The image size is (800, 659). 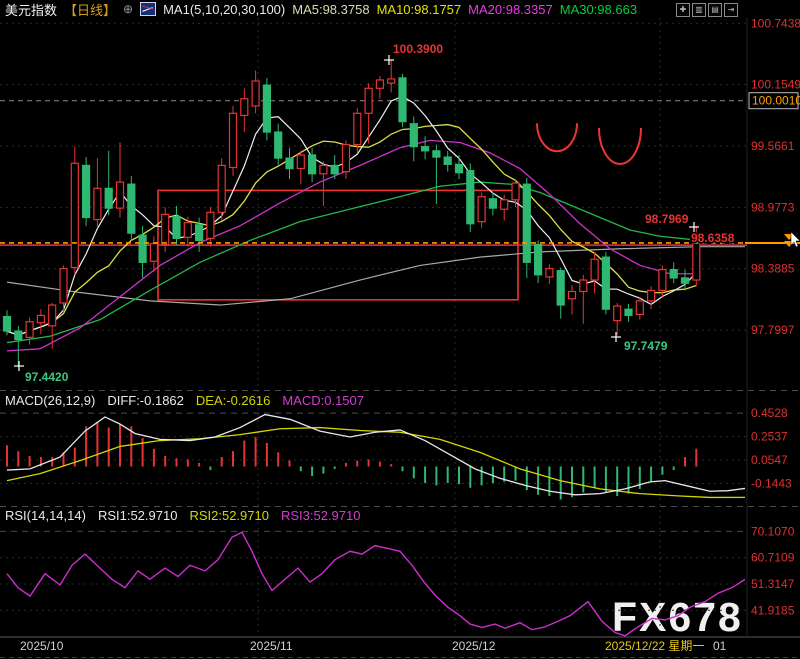 What do you see at coordinates (598, 9) in the screenshot?
I see `ma30-value: MA30:98.663` at bounding box center [598, 9].